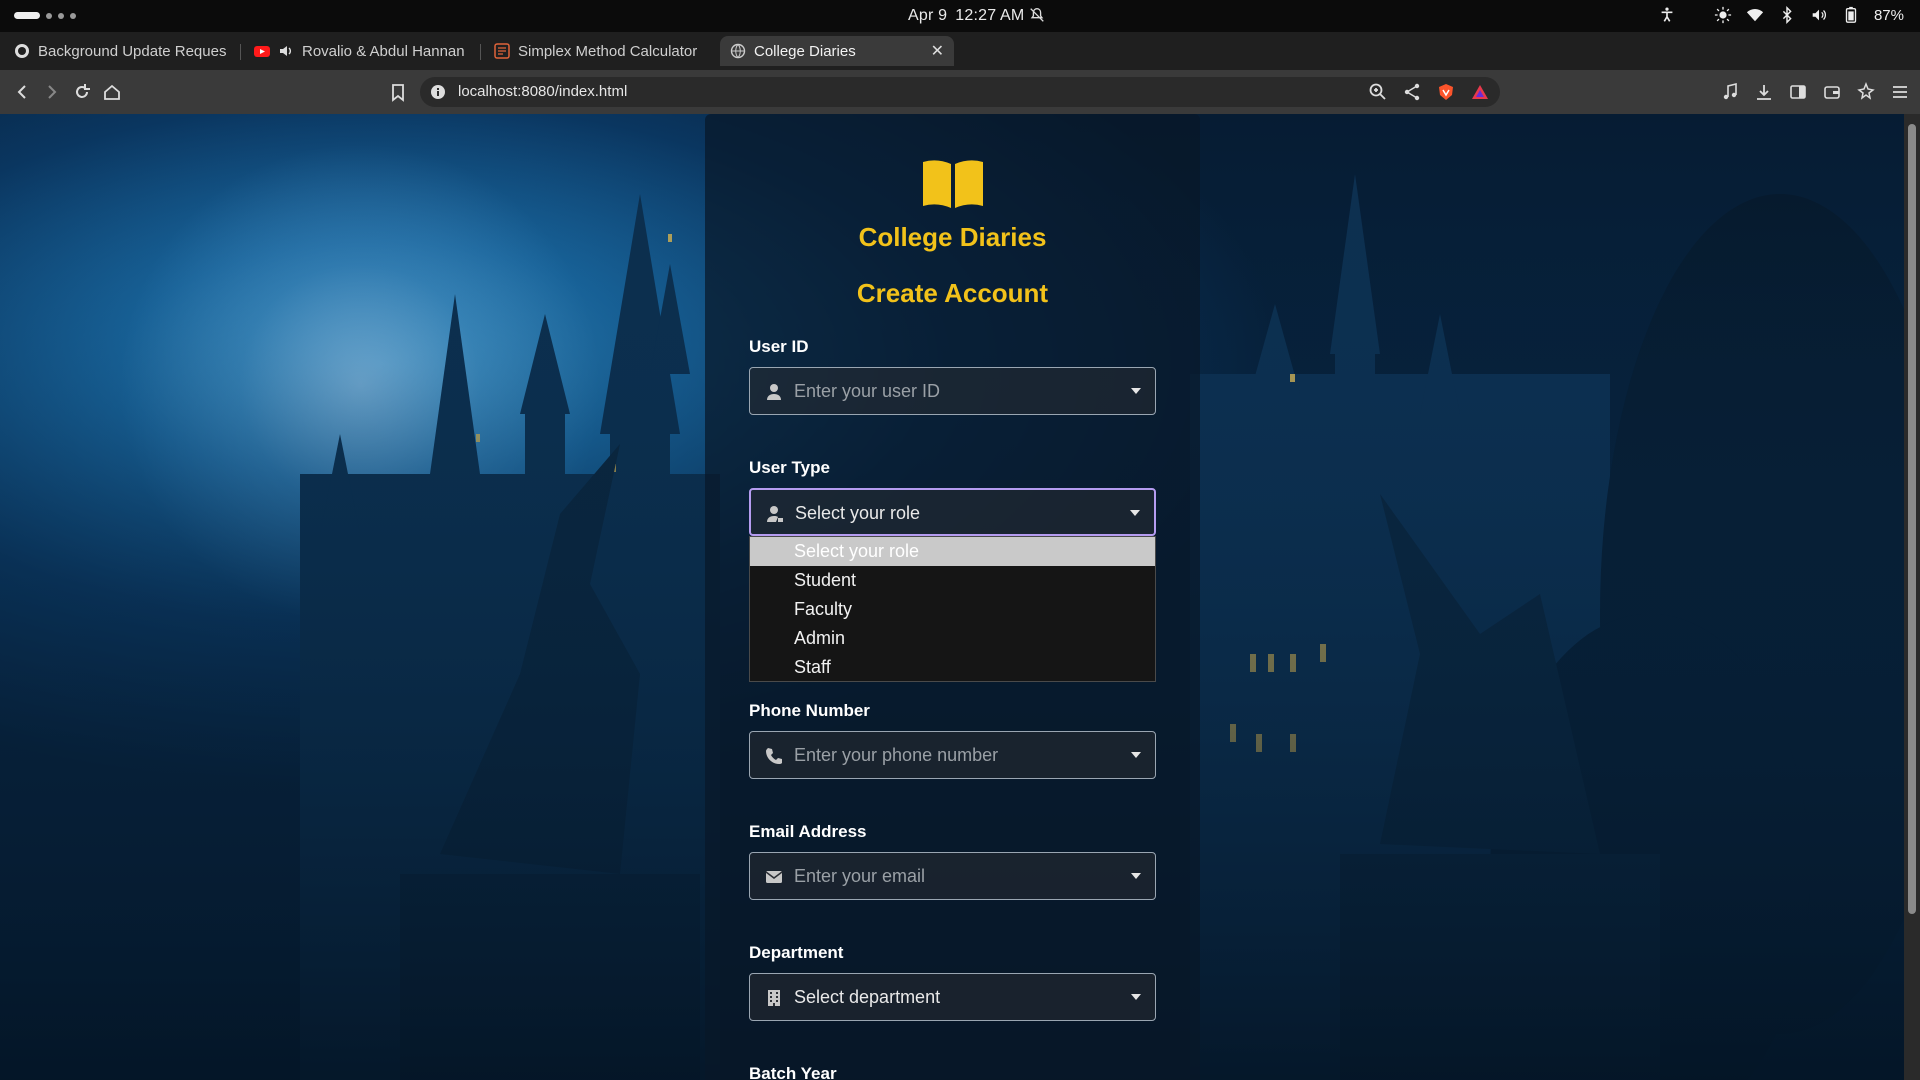 The height and width of the screenshot is (1080, 1920). I want to click on forward-button, so click(52, 92).